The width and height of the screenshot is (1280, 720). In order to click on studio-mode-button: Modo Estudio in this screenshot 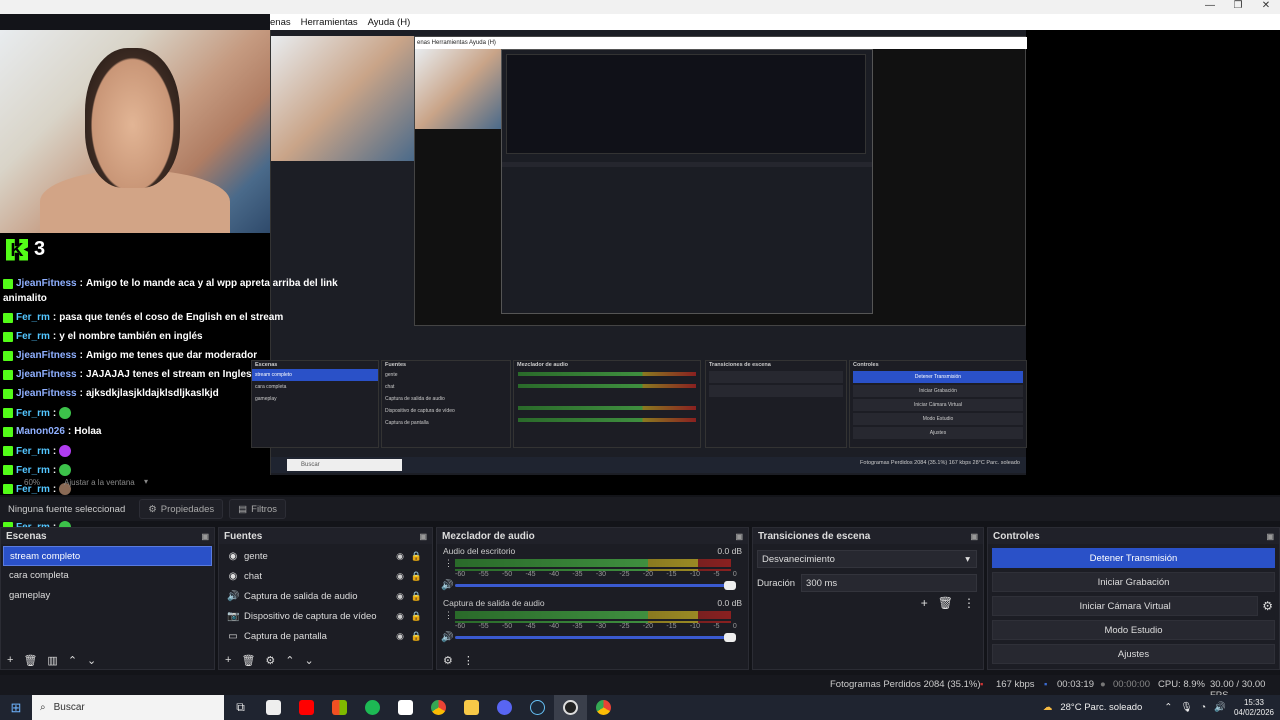, I will do `click(1133, 630)`.